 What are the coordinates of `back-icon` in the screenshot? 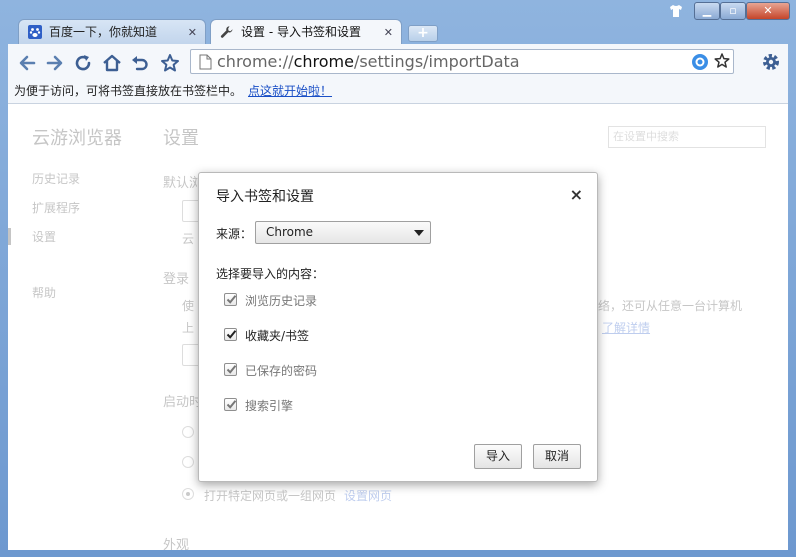 It's located at (27, 63).